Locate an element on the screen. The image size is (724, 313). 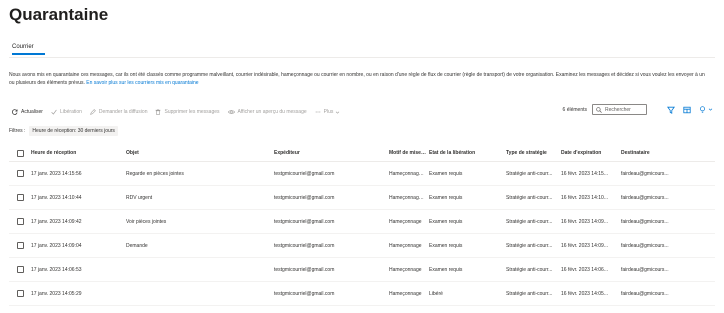
search-input: Rechercher is located at coordinates (619, 109).